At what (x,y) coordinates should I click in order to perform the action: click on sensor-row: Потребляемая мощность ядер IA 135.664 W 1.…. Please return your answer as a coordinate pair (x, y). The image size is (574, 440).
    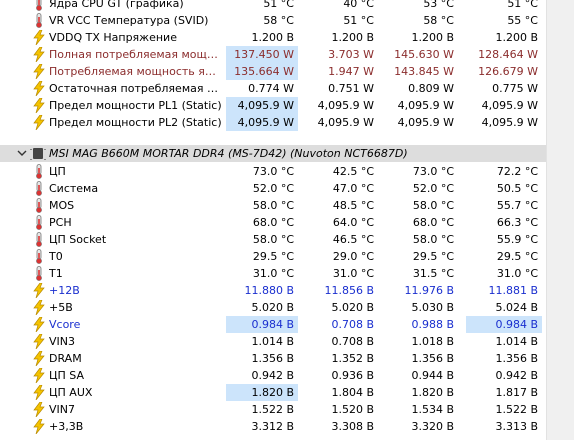
    Looking at the image, I should click on (273, 71).